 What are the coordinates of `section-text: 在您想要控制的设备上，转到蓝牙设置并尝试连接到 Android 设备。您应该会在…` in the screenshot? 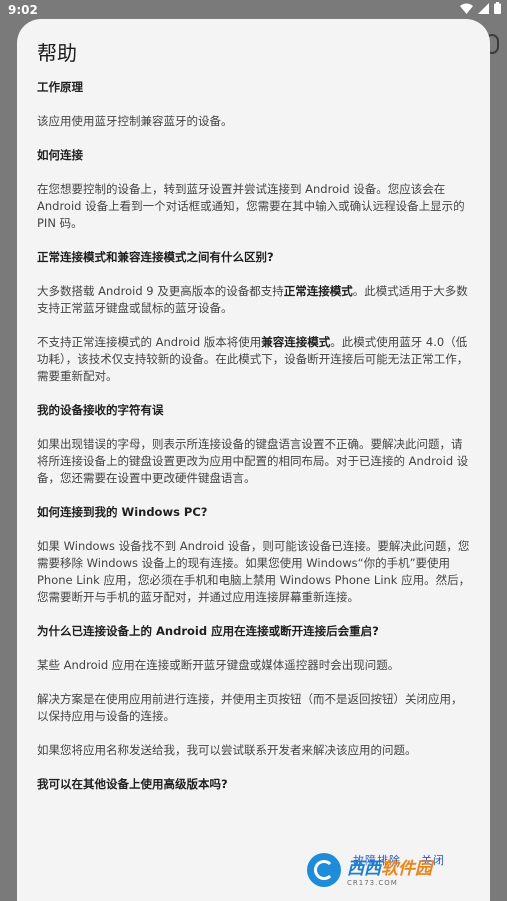 It's located at (251, 206).